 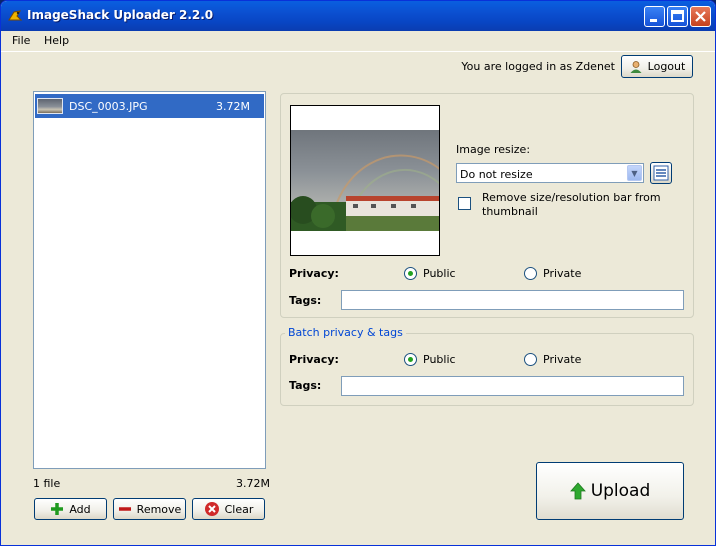 I want to click on batch-privacy-label: Privacy:, so click(x=314, y=359).